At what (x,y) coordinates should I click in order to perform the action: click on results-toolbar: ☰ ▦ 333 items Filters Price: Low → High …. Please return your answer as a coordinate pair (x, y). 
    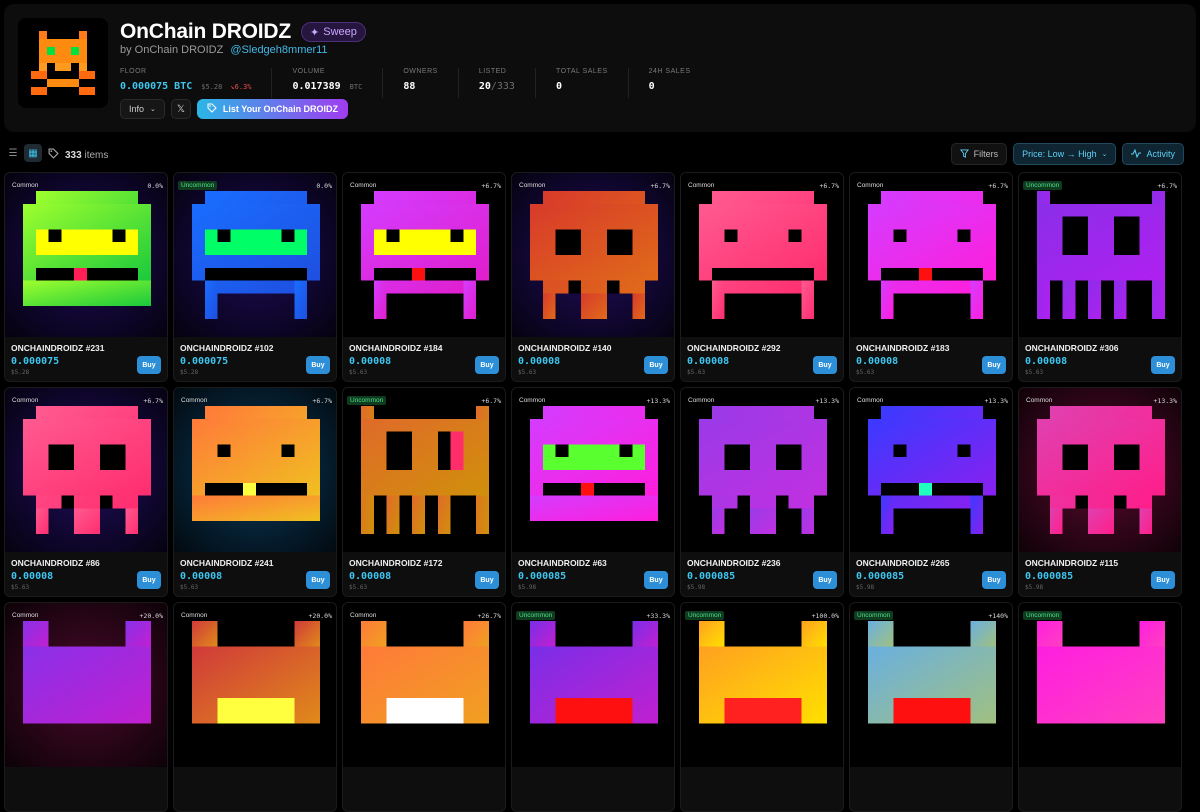
    Looking at the image, I should click on (600, 154).